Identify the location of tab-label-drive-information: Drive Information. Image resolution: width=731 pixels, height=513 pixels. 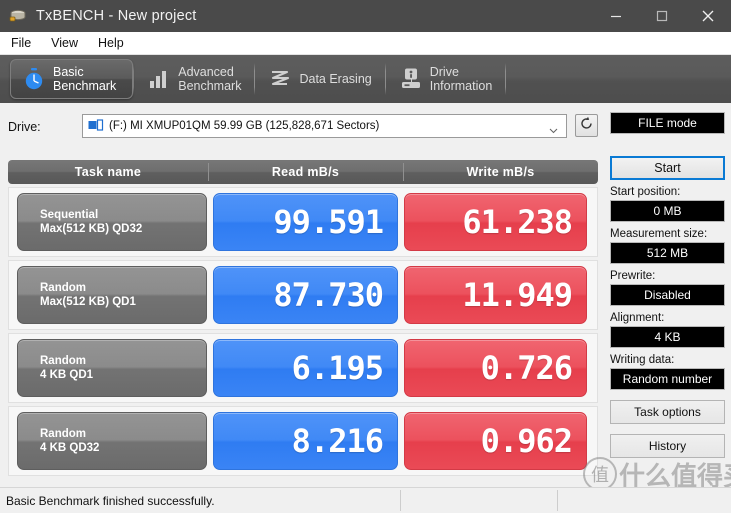
(461, 79).